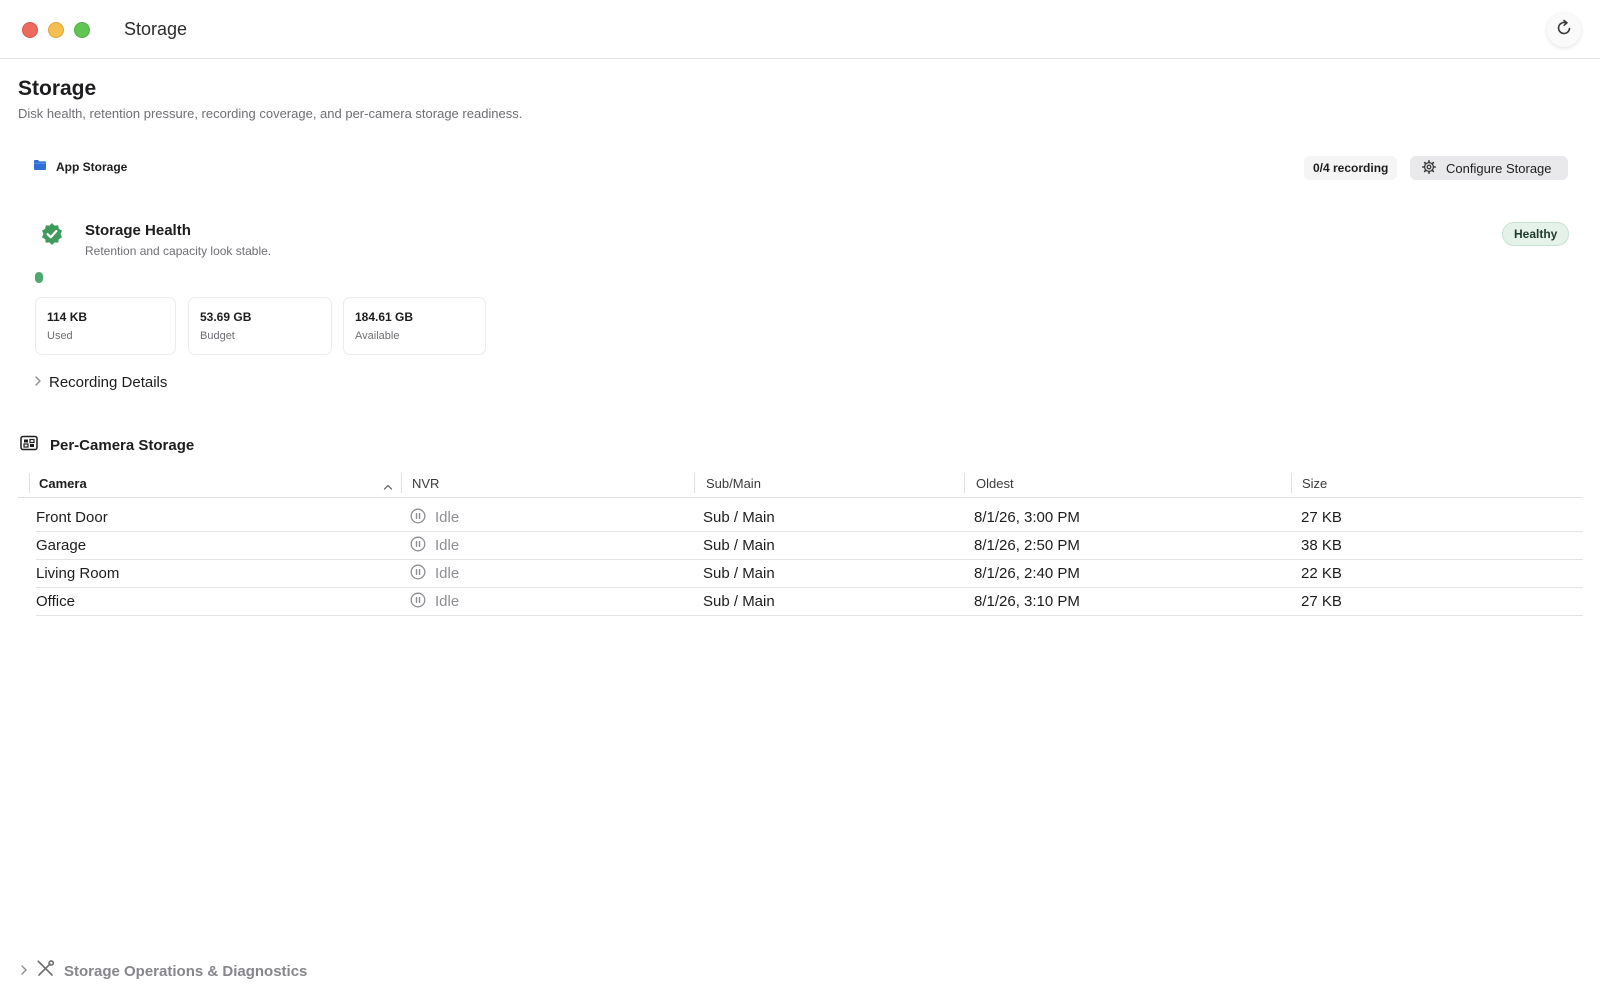 The height and width of the screenshot is (1000, 1600). What do you see at coordinates (388, 487) in the screenshot?
I see `sort-ascending-icon` at bounding box center [388, 487].